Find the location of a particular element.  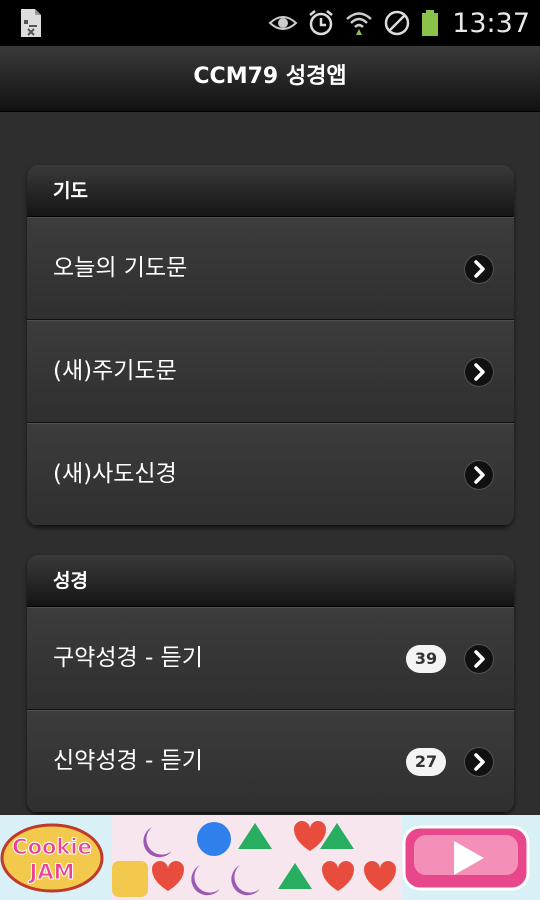

do-not-disturb-icon is located at coordinates (397, 23).